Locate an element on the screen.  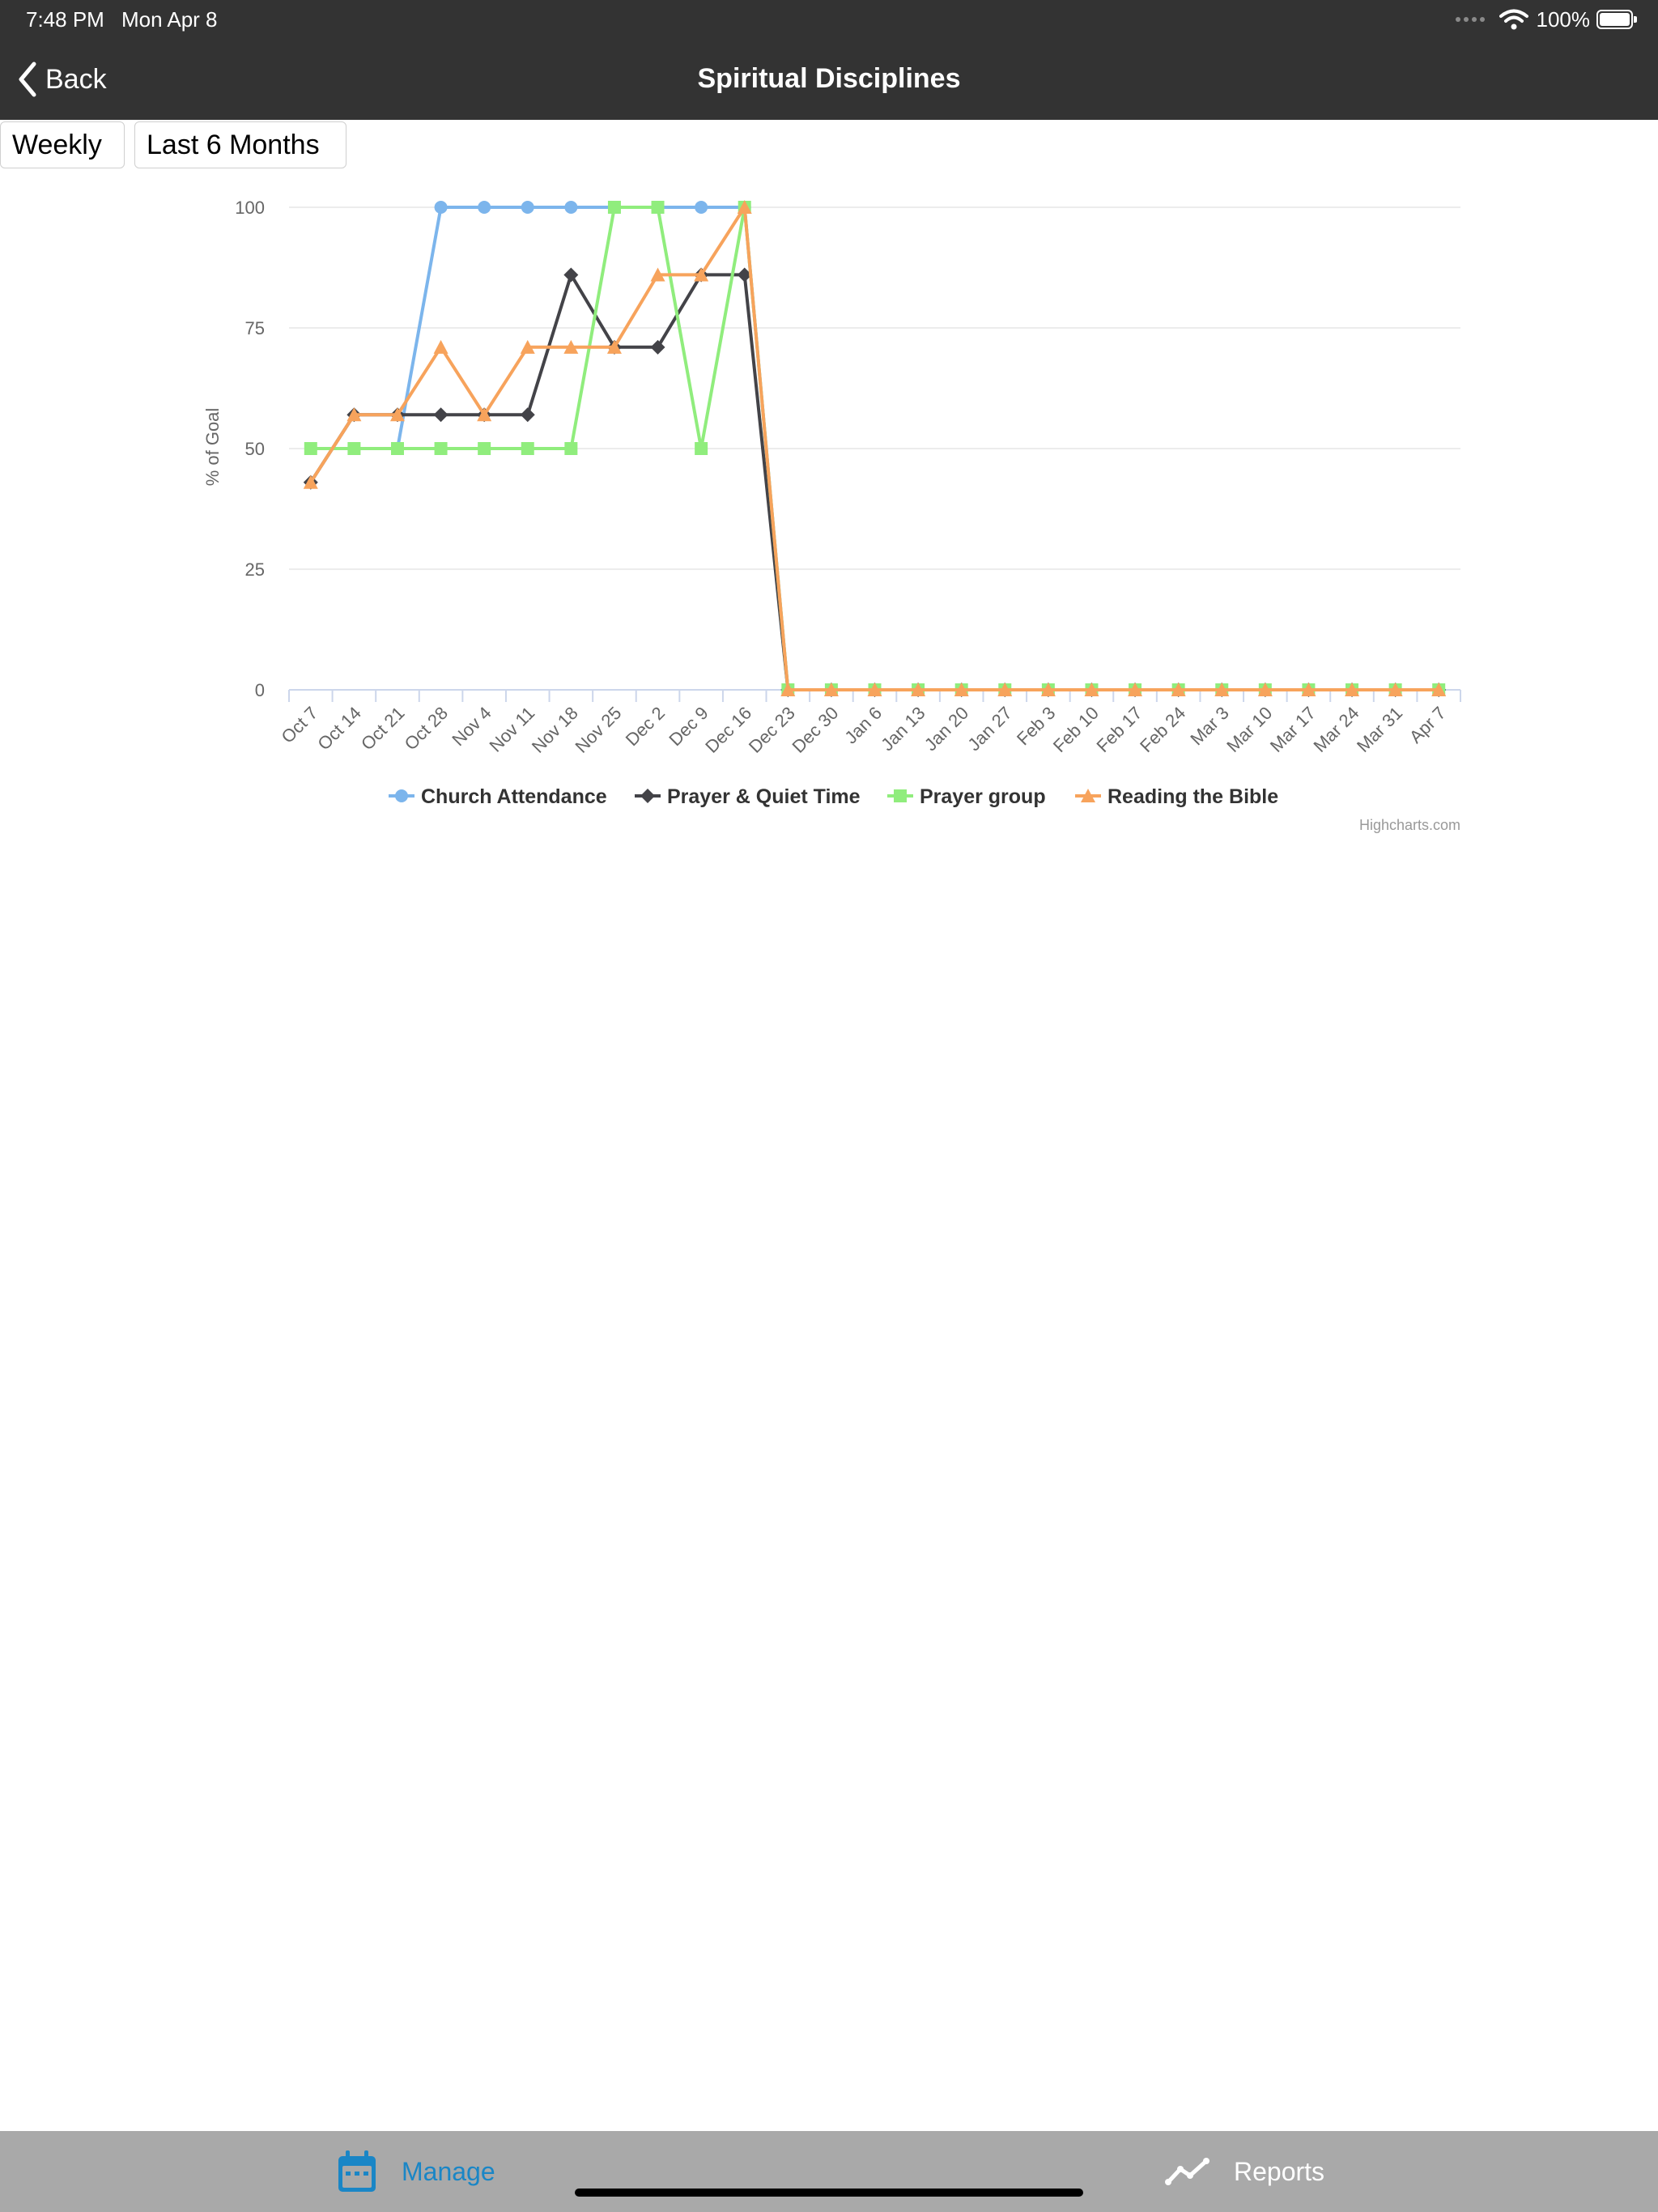
x-tick-label: Jan 27 is located at coordinates (989, 729).